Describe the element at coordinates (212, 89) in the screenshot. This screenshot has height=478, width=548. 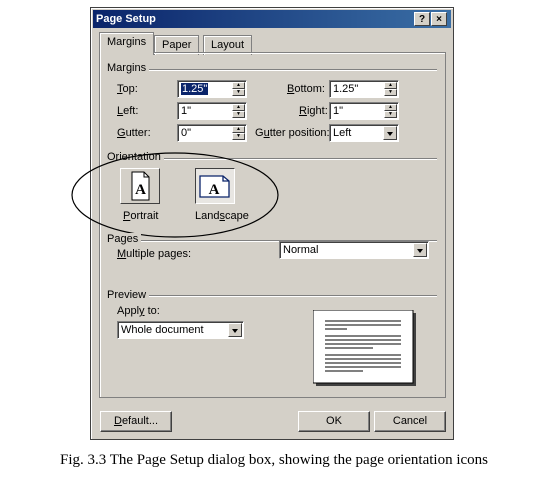
I see `top-margin-spinner: 1.25" ▲ ▼` at that location.